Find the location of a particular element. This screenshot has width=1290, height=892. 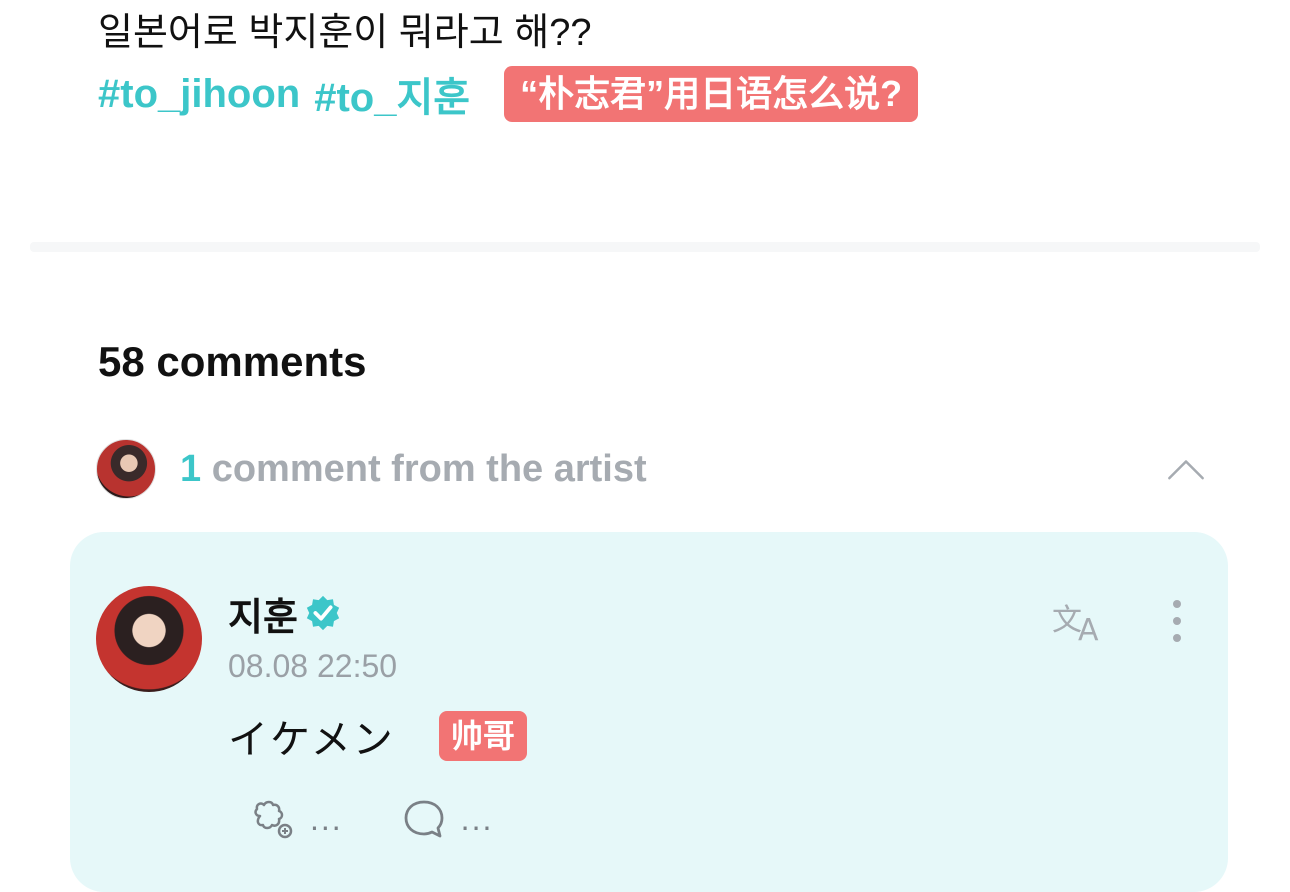

more-vertical-icon is located at coordinates (1177, 621).